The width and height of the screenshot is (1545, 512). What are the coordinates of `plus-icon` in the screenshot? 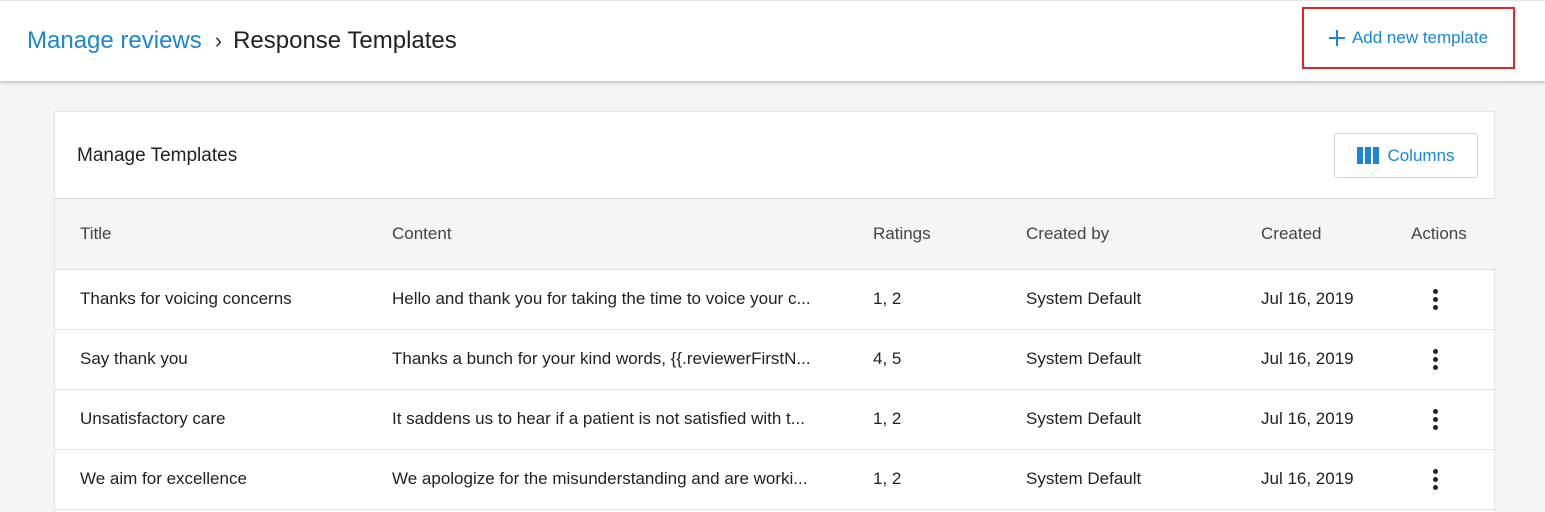 It's located at (1336, 38).